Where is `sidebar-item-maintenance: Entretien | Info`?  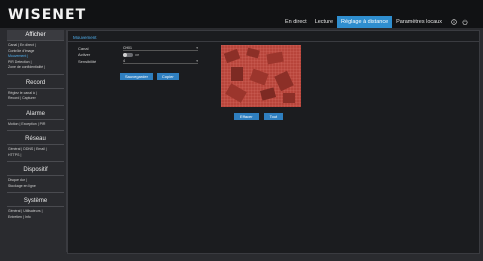 sidebar-item-maintenance: Entretien | Info is located at coordinates (35, 218).